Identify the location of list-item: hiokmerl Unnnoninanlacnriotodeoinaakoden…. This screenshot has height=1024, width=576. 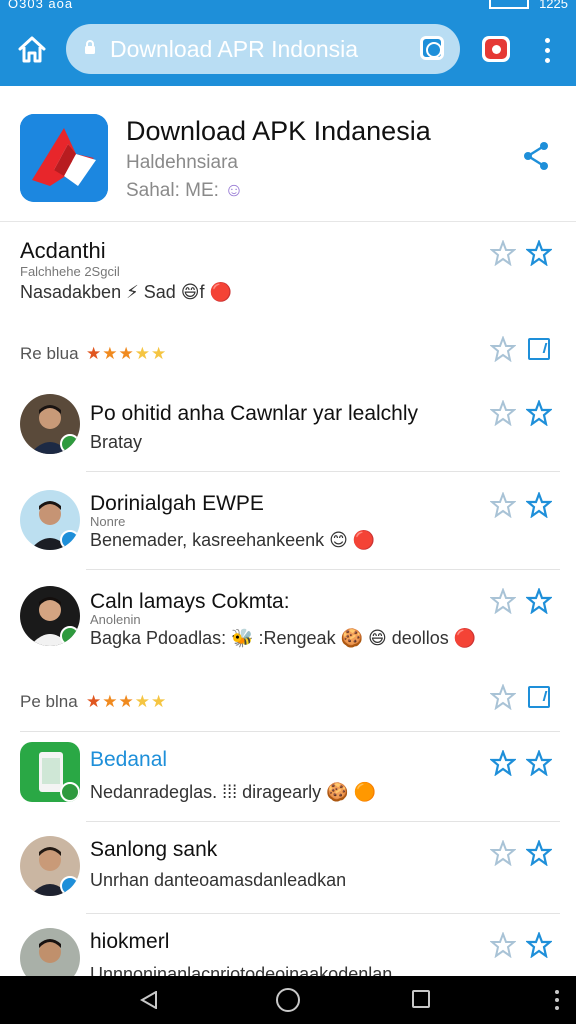
(288, 945).